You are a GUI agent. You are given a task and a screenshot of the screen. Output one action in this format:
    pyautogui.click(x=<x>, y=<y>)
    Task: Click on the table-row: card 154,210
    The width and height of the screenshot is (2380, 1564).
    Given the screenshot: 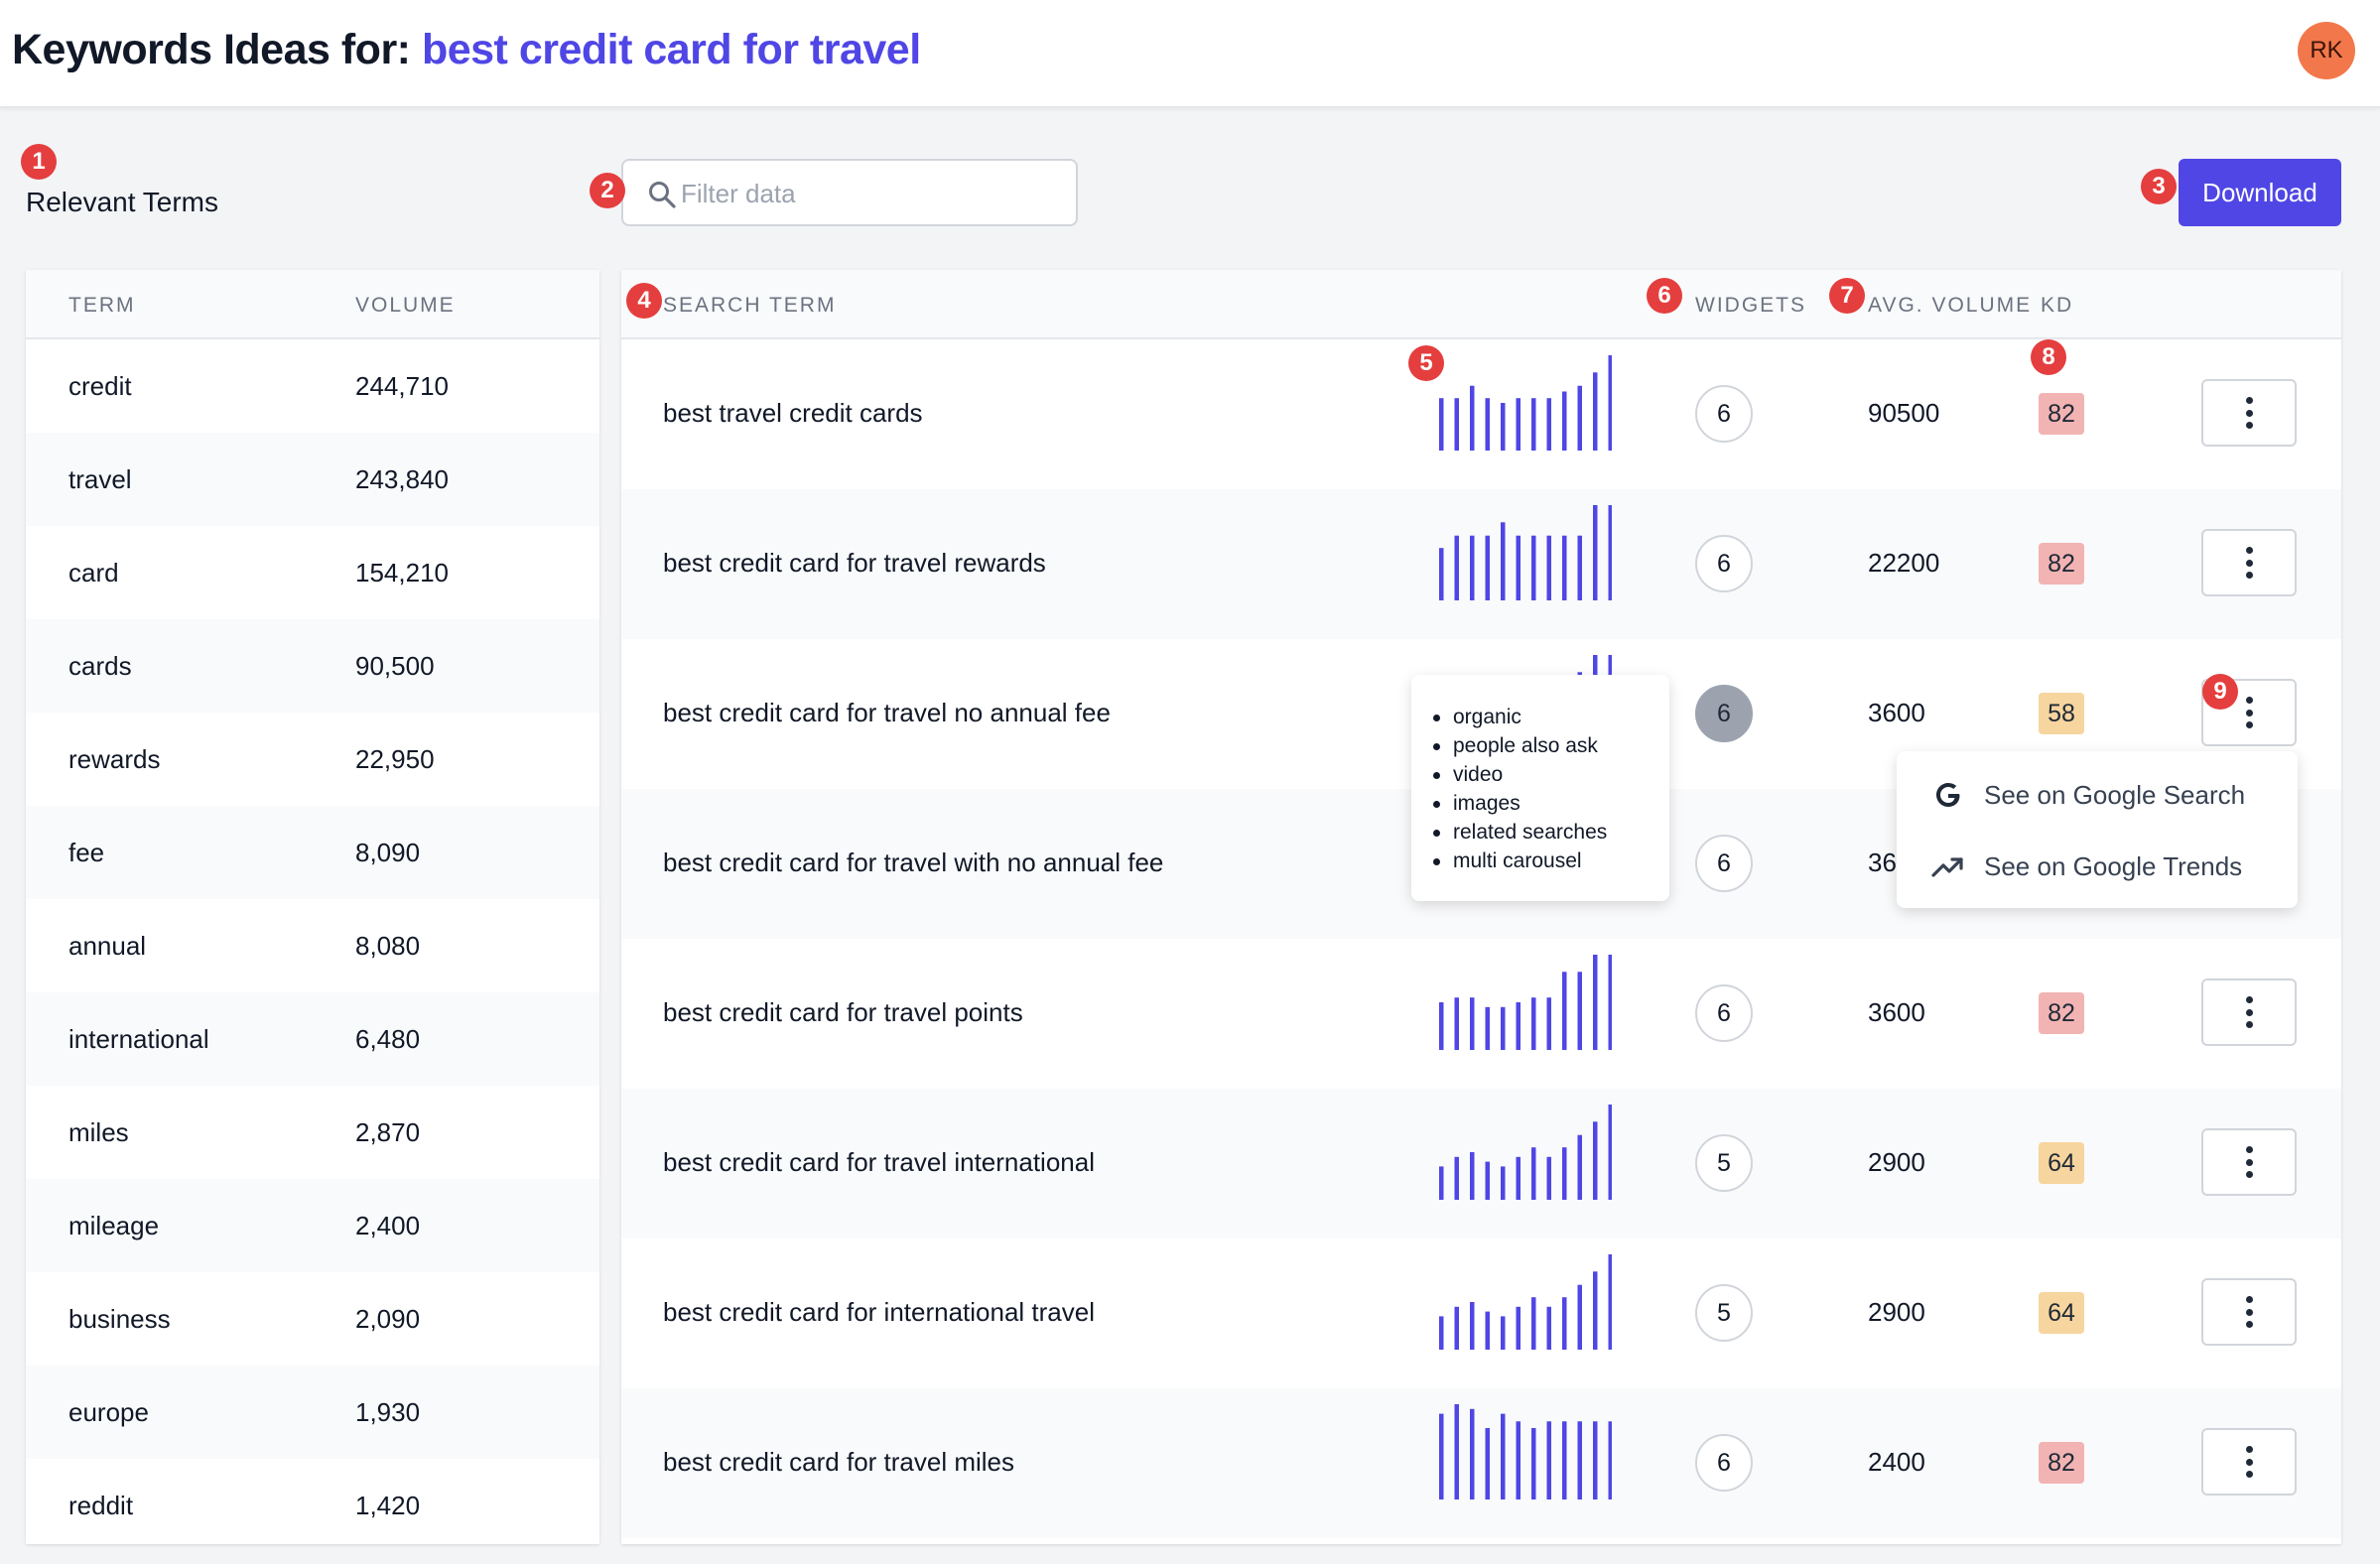 What is the action you would take?
    pyautogui.click(x=312, y=572)
    